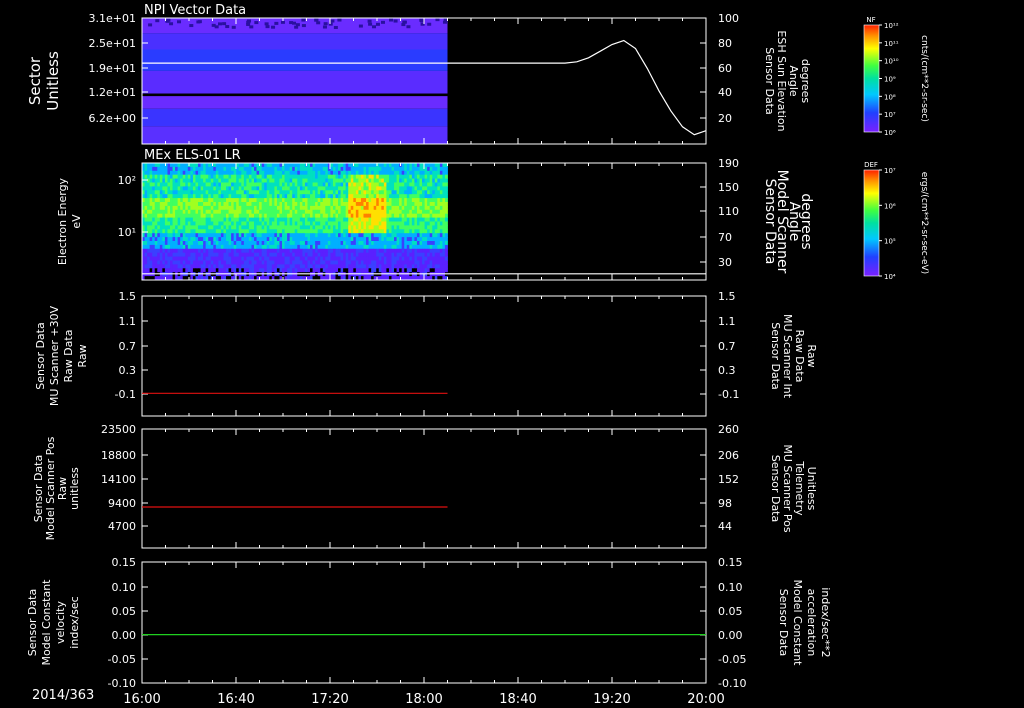 The height and width of the screenshot is (708, 1024). Describe the element at coordinates (127, 180) in the screenshot. I see `y-tick-label: 10²` at that location.